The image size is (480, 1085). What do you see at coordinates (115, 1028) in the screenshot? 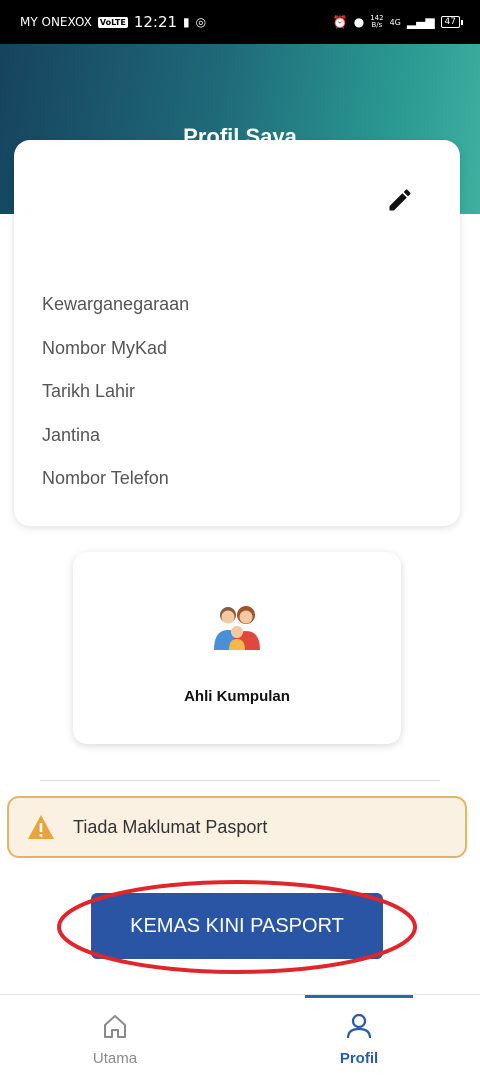
I see `home-icon` at bounding box center [115, 1028].